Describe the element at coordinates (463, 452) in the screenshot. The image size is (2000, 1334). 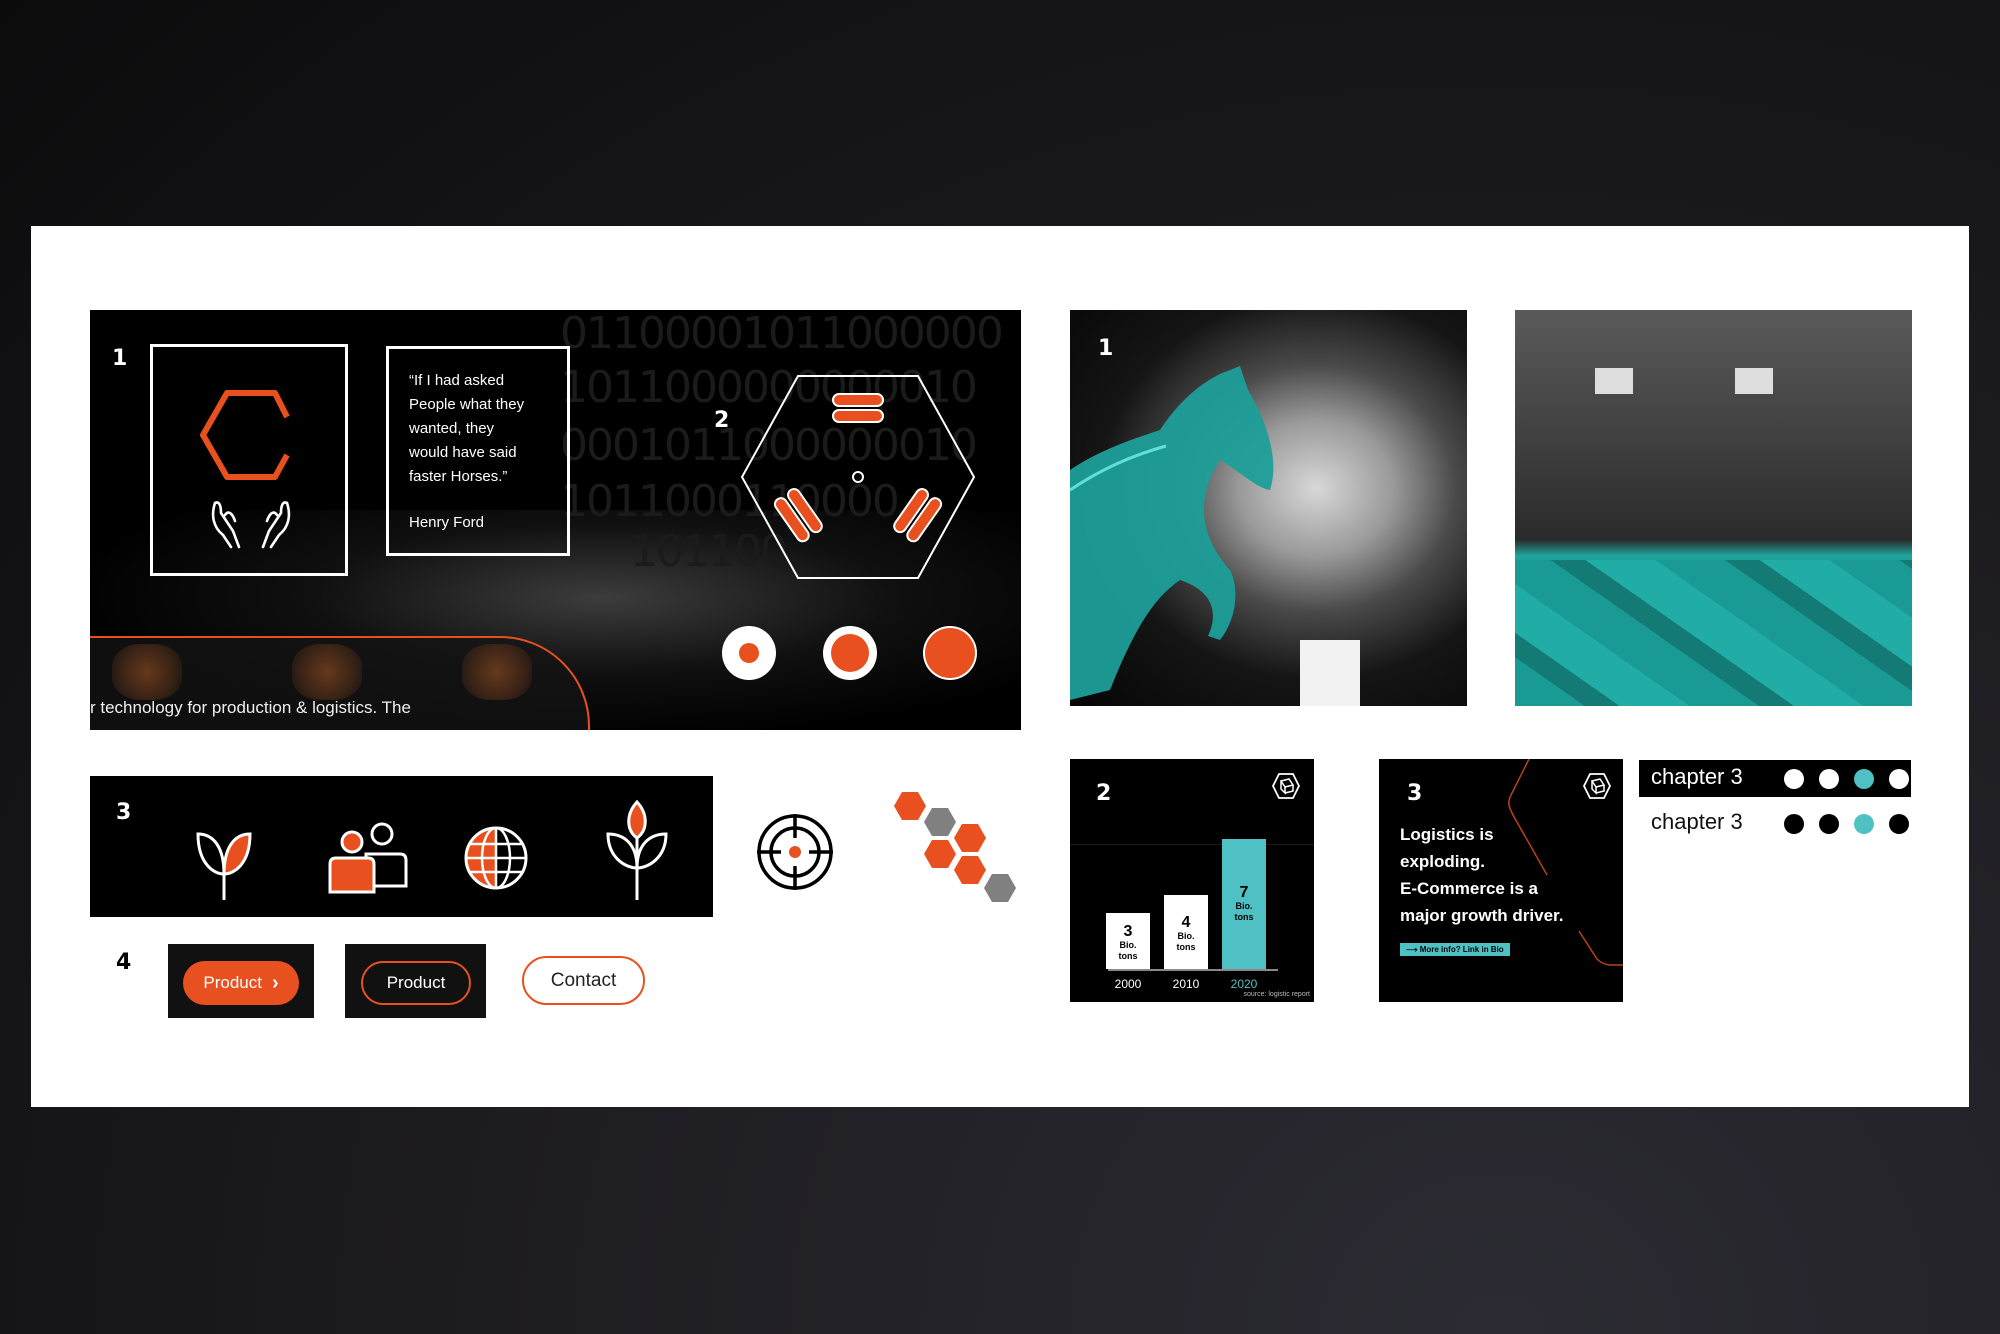
I see `quote-line: would have said` at that location.